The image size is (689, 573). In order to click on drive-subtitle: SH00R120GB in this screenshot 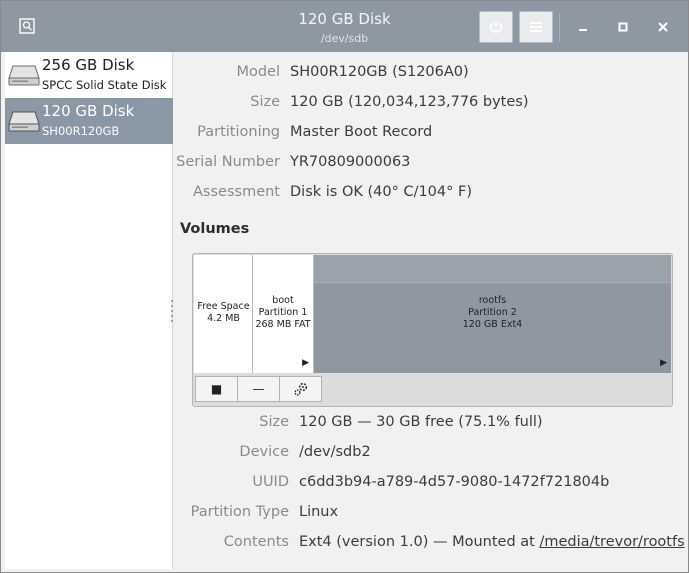, I will do `click(81, 131)`.